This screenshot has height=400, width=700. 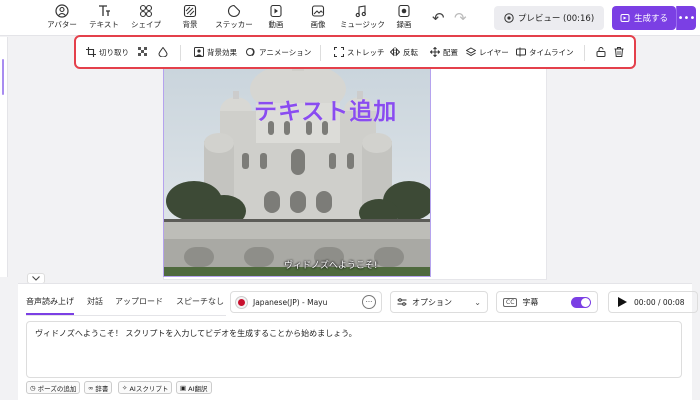 What do you see at coordinates (318, 24) in the screenshot?
I see `tool-image-label: 画像` at bounding box center [318, 24].